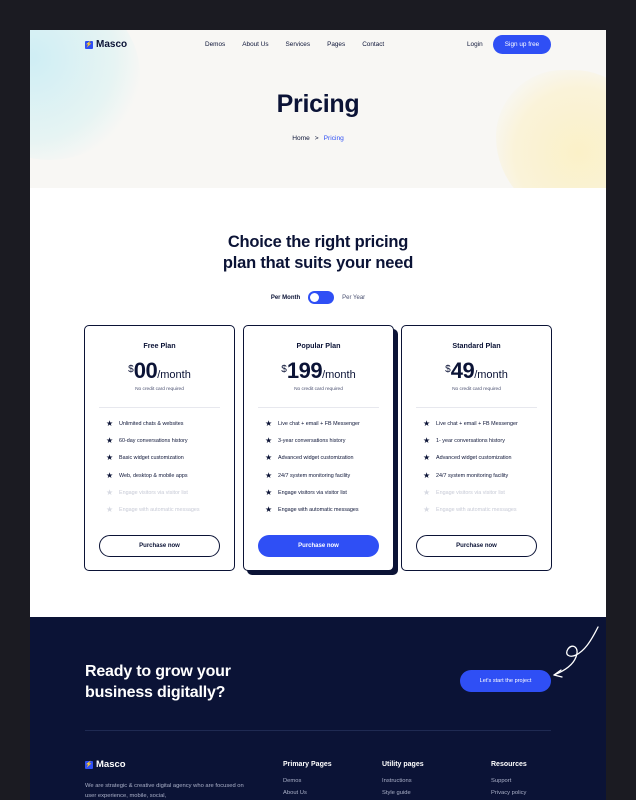  What do you see at coordinates (307, 784) in the screenshot?
I see `footer-link: Demos` at bounding box center [307, 784].